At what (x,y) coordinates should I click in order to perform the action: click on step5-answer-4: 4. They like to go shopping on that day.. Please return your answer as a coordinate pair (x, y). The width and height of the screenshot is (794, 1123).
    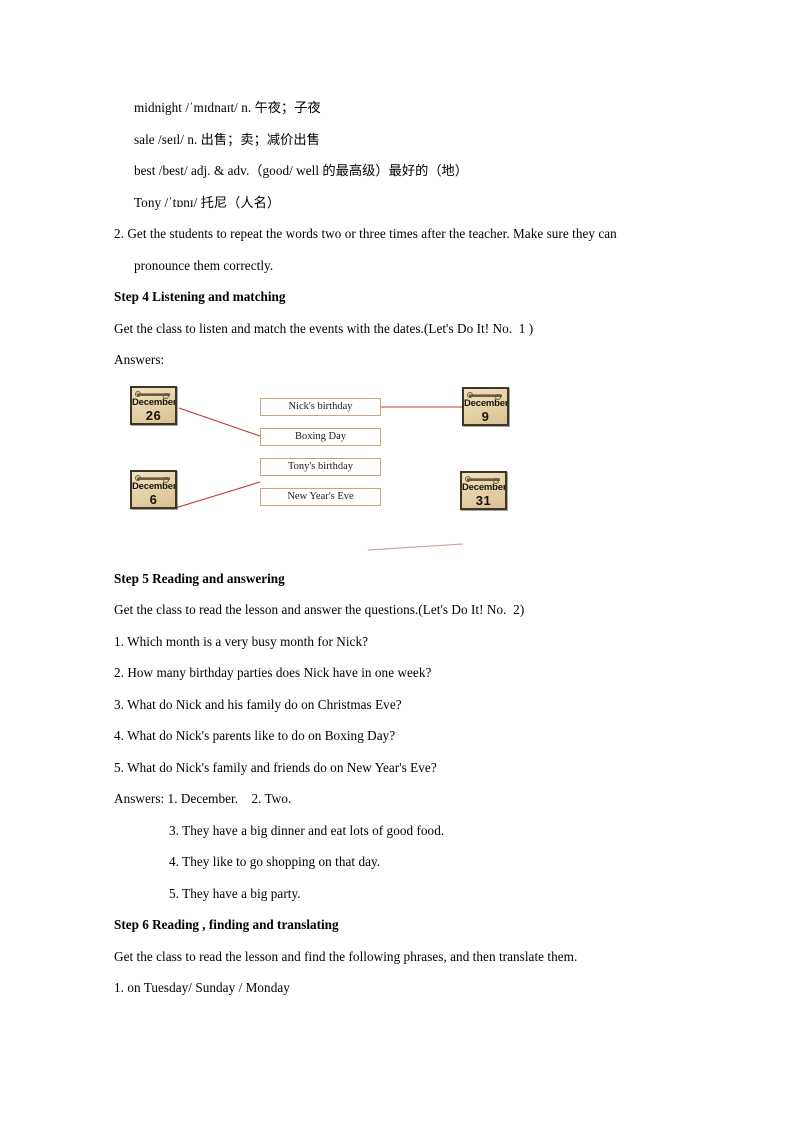
    Looking at the image, I should click on (275, 861).